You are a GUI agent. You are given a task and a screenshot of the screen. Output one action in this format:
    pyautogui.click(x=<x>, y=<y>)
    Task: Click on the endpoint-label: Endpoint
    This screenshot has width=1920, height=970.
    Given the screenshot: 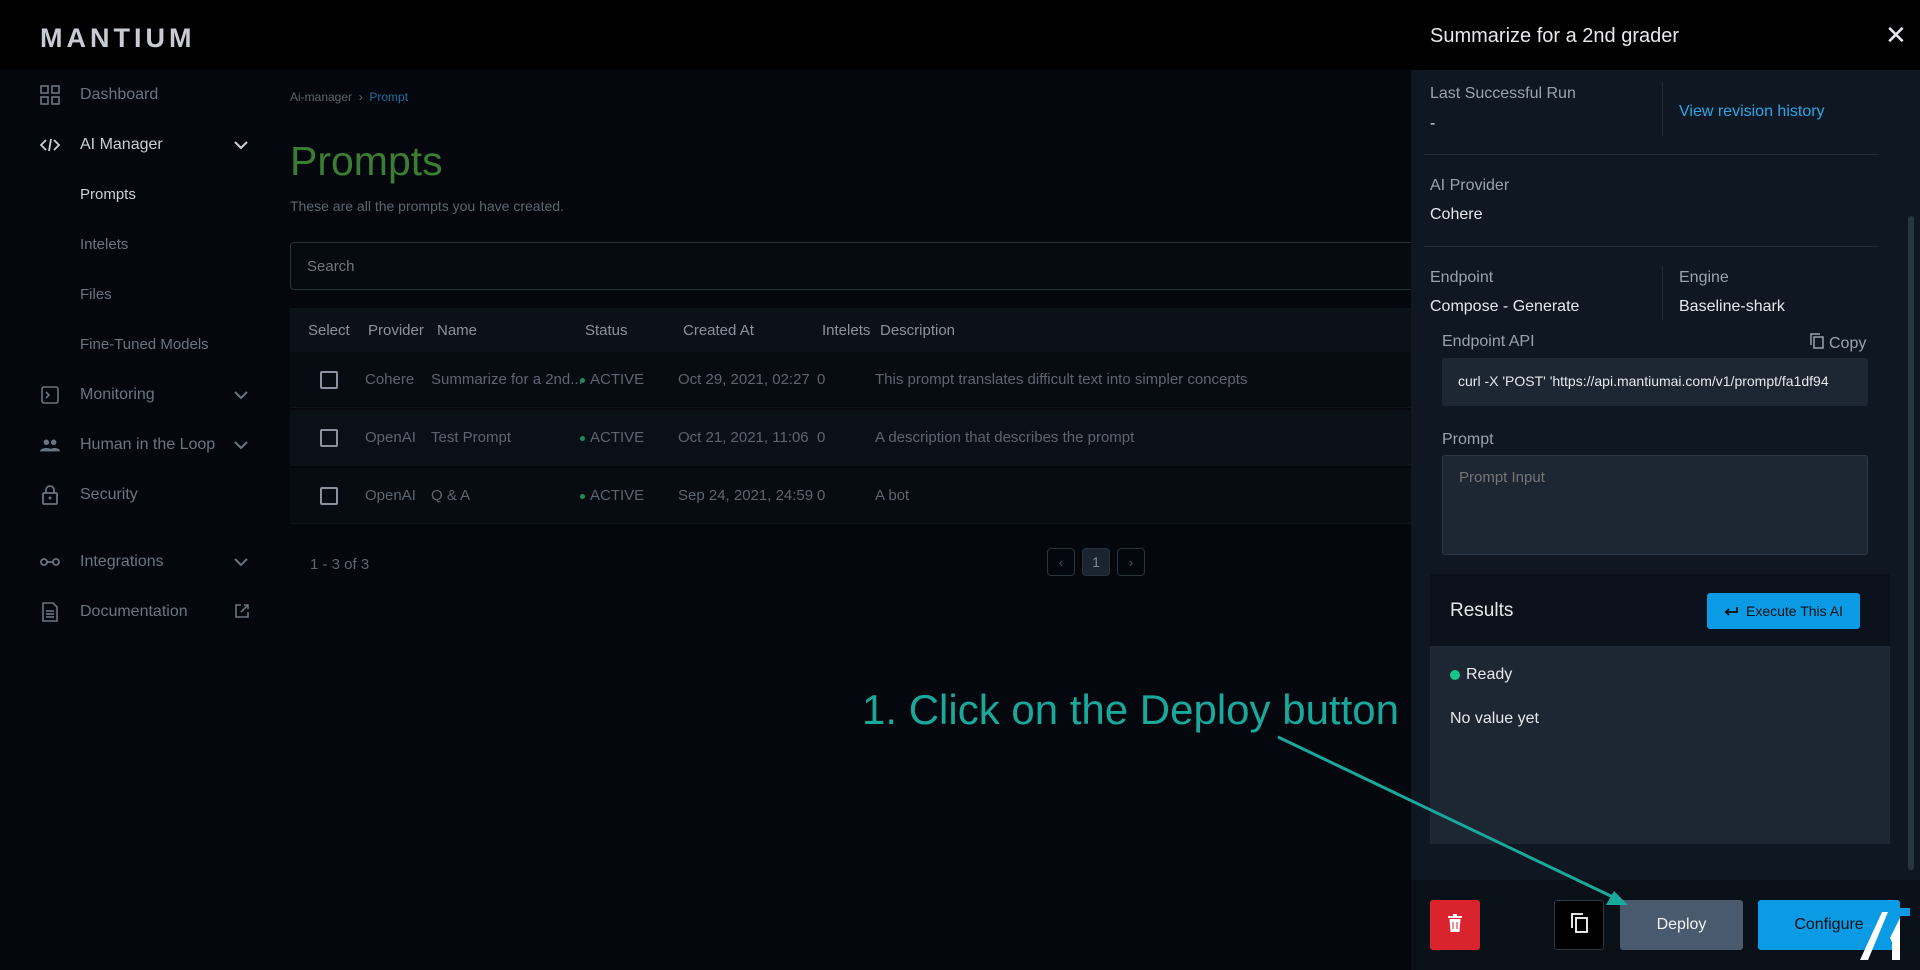 What is the action you would take?
    pyautogui.click(x=1462, y=277)
    